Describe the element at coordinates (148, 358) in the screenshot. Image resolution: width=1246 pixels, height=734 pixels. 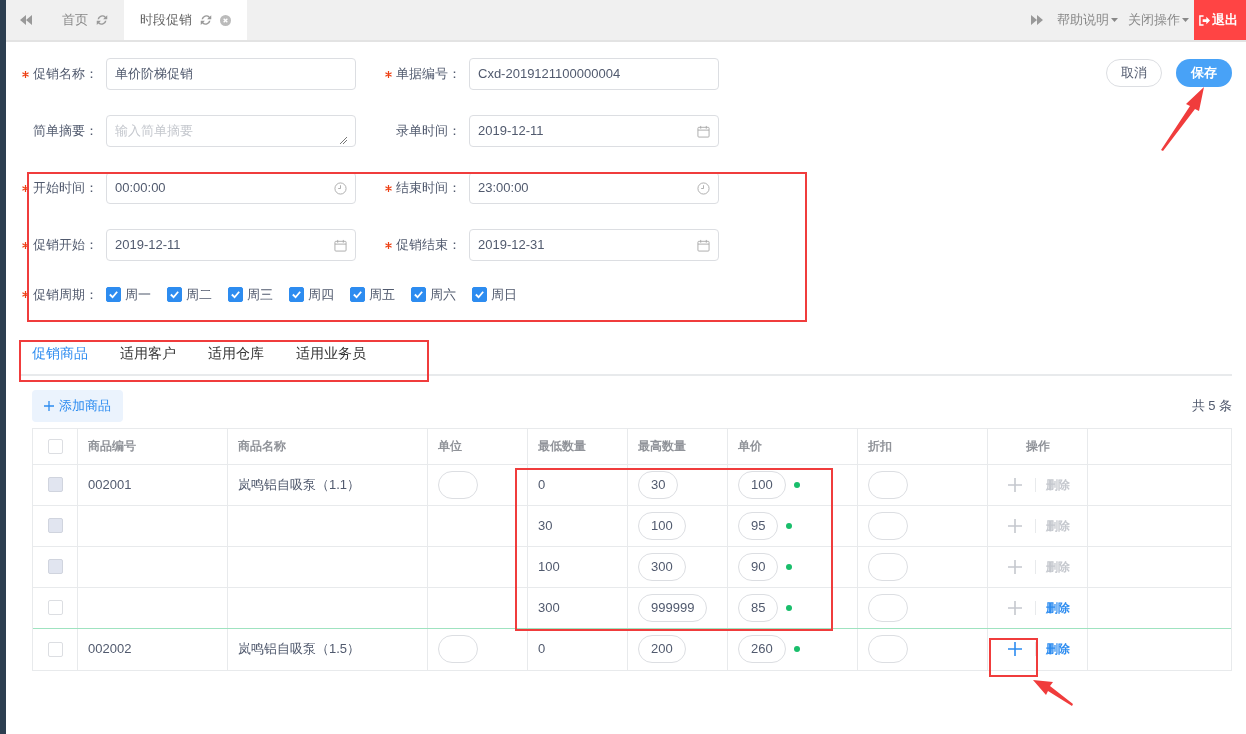
I see `tab: 适用客户` at that location.